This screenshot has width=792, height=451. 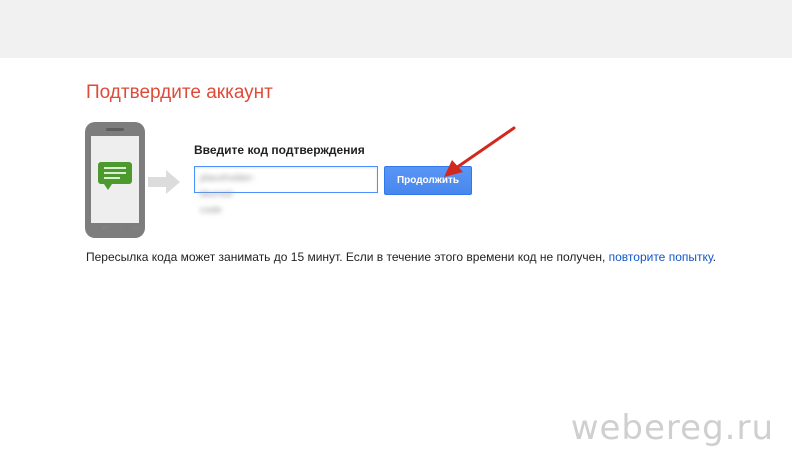 I want to click on home-icon: ⌂, so click(x=120, y=228).